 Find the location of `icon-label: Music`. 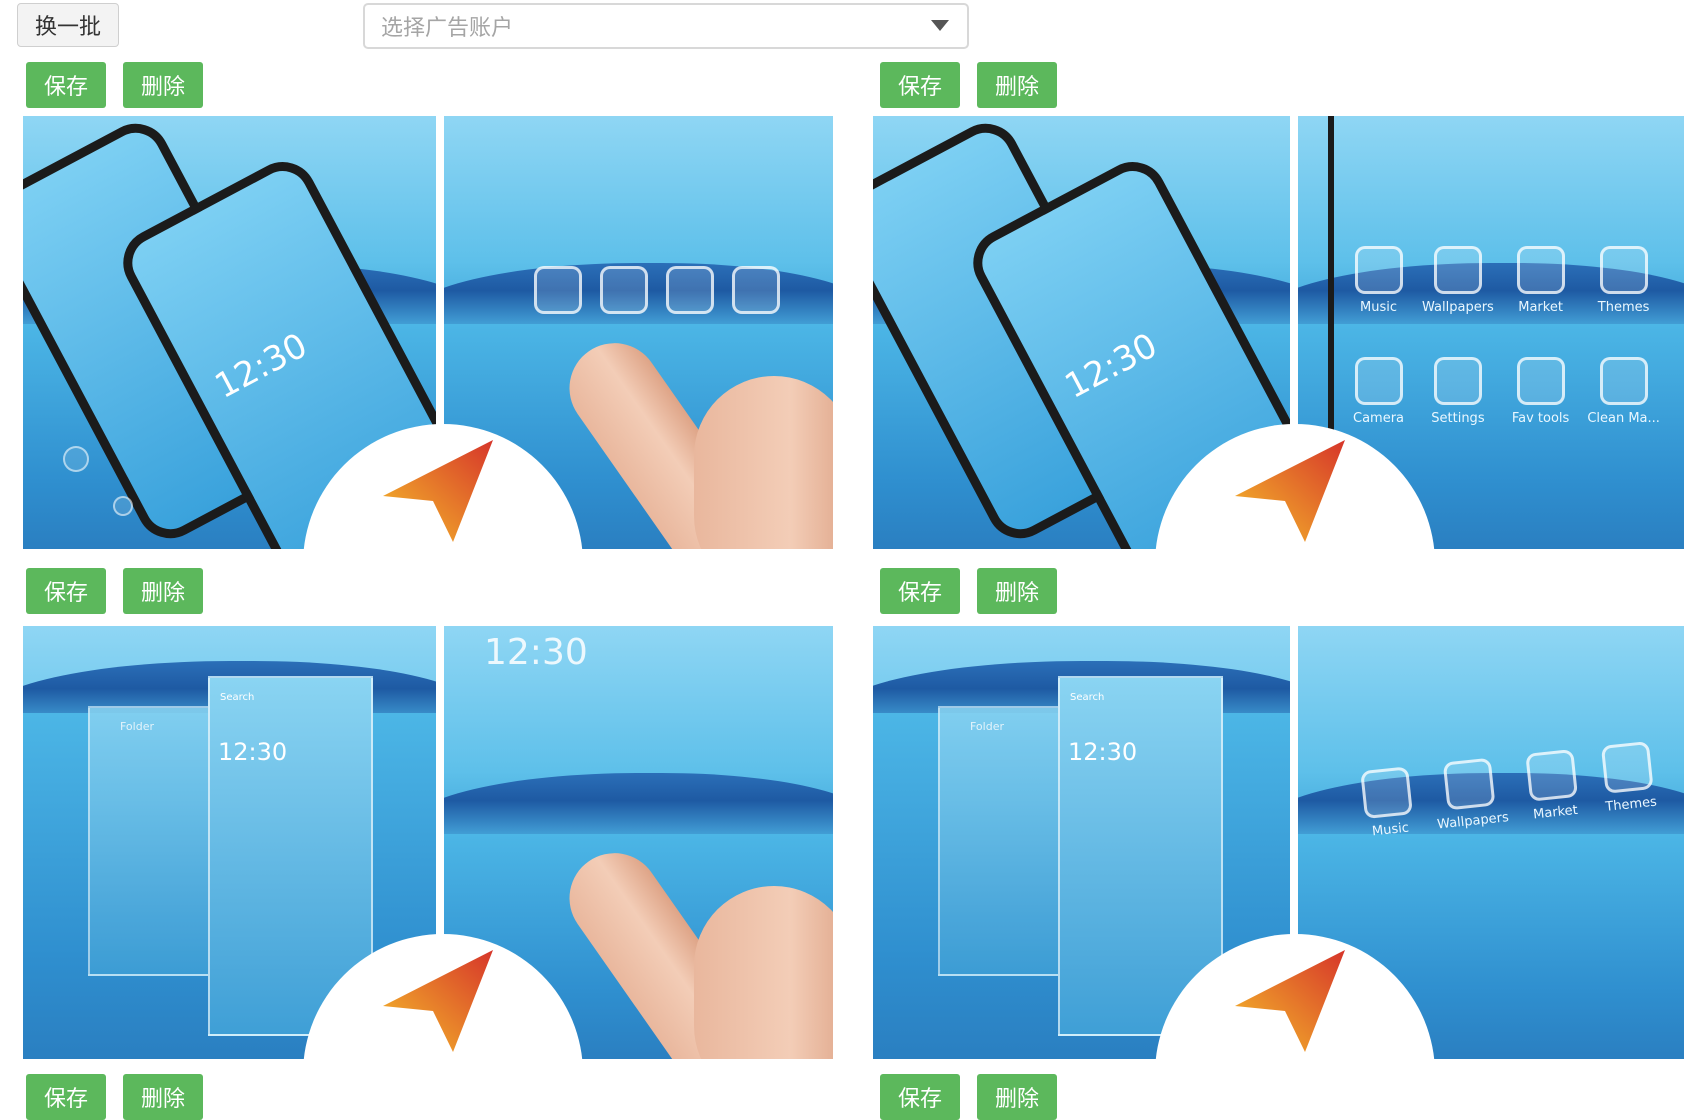

icon-label: Music is located at coordinates (1379, 307).